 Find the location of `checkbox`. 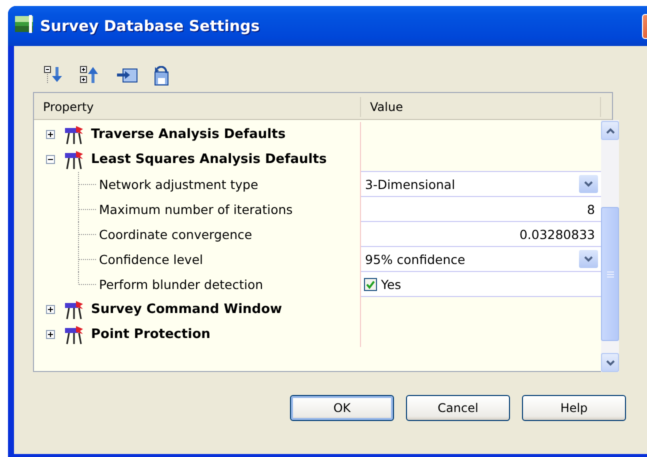

checkbox is located at coordinates (370, 284).